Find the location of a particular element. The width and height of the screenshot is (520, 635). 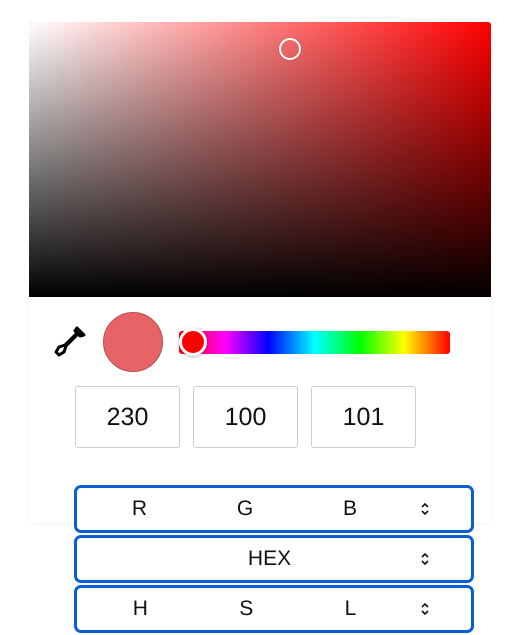

format-select: HEX is located at coordinates (274, 559).